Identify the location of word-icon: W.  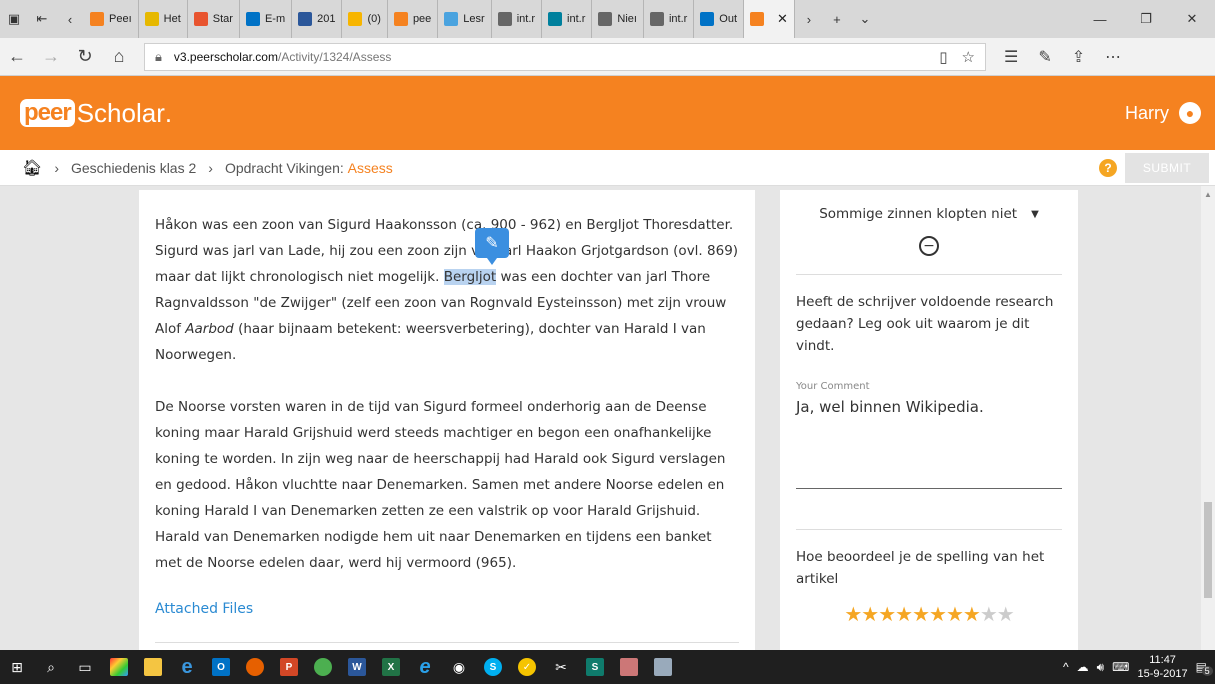
(357, 667).